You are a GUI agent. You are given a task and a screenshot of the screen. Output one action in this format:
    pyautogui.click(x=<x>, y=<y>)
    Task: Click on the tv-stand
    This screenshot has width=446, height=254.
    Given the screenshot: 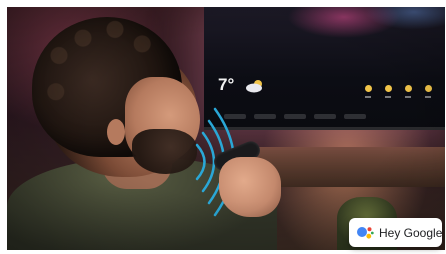 What is the action you would take?
    pyautogui.click(x=351, y=167)
    